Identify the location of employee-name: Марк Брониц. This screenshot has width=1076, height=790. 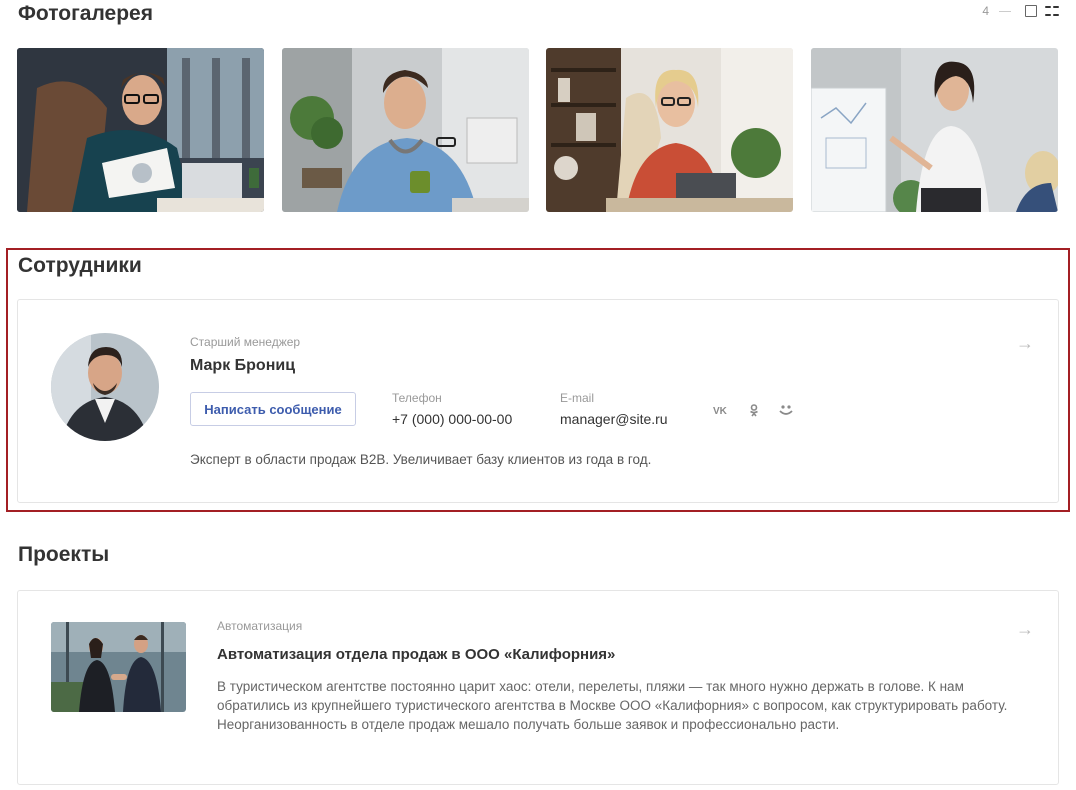
(243, 365).